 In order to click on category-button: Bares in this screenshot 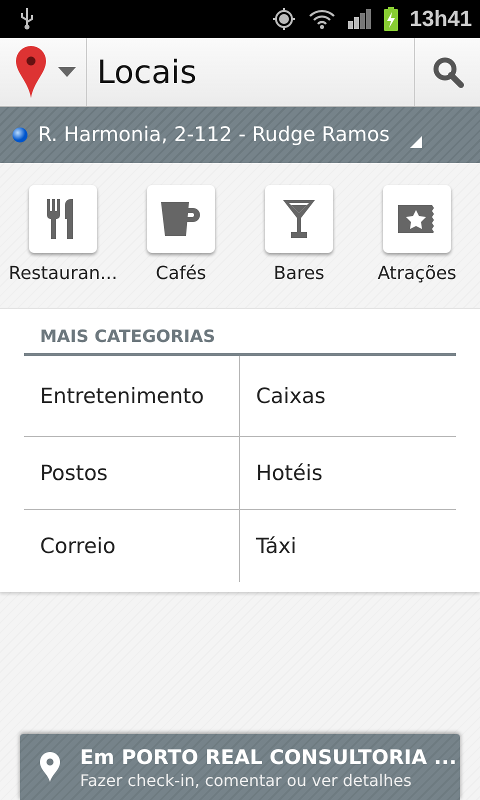, I will do `click(299, 234)`.